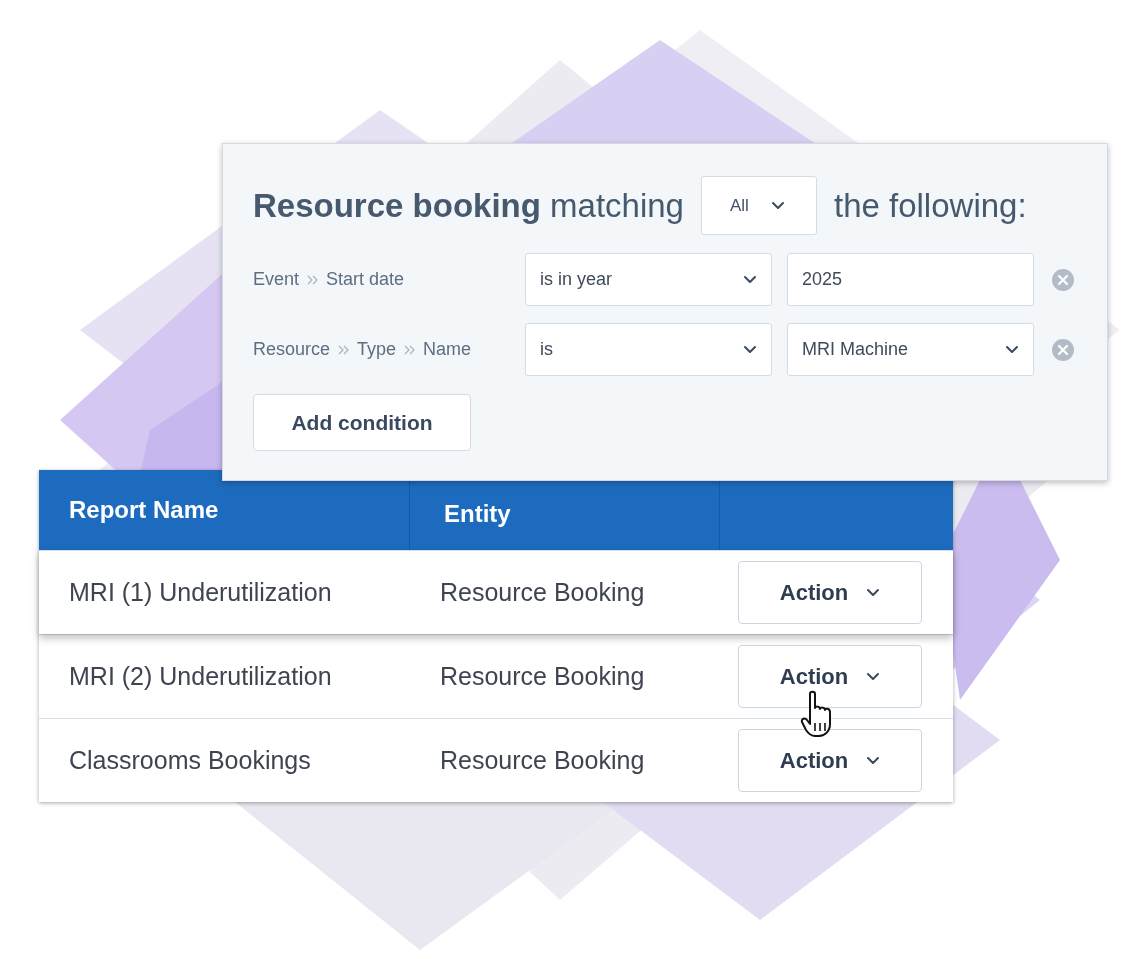  Describe the element at coordinates (200, 676) in the screenshot. I see `table-cell-text: MRI (2) Underutilization` at that location.